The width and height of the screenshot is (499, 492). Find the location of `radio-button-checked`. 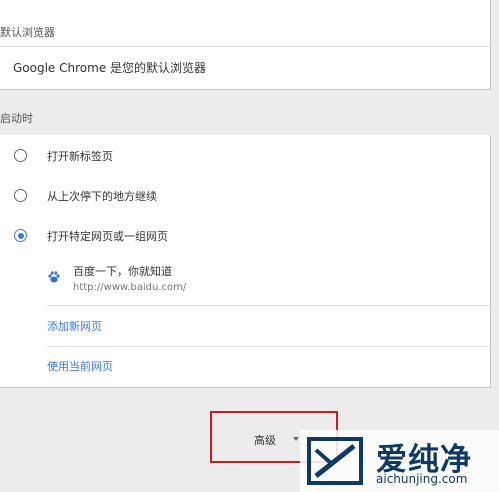

radio-button-checked is located at coordinates (20, 235).